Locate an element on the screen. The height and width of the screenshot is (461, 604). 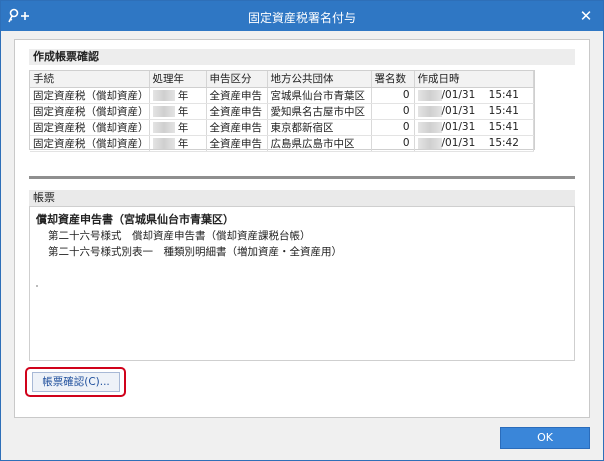
title-bar: 固定資産税署名付与 ✕ is located at coordinates (302, 16).